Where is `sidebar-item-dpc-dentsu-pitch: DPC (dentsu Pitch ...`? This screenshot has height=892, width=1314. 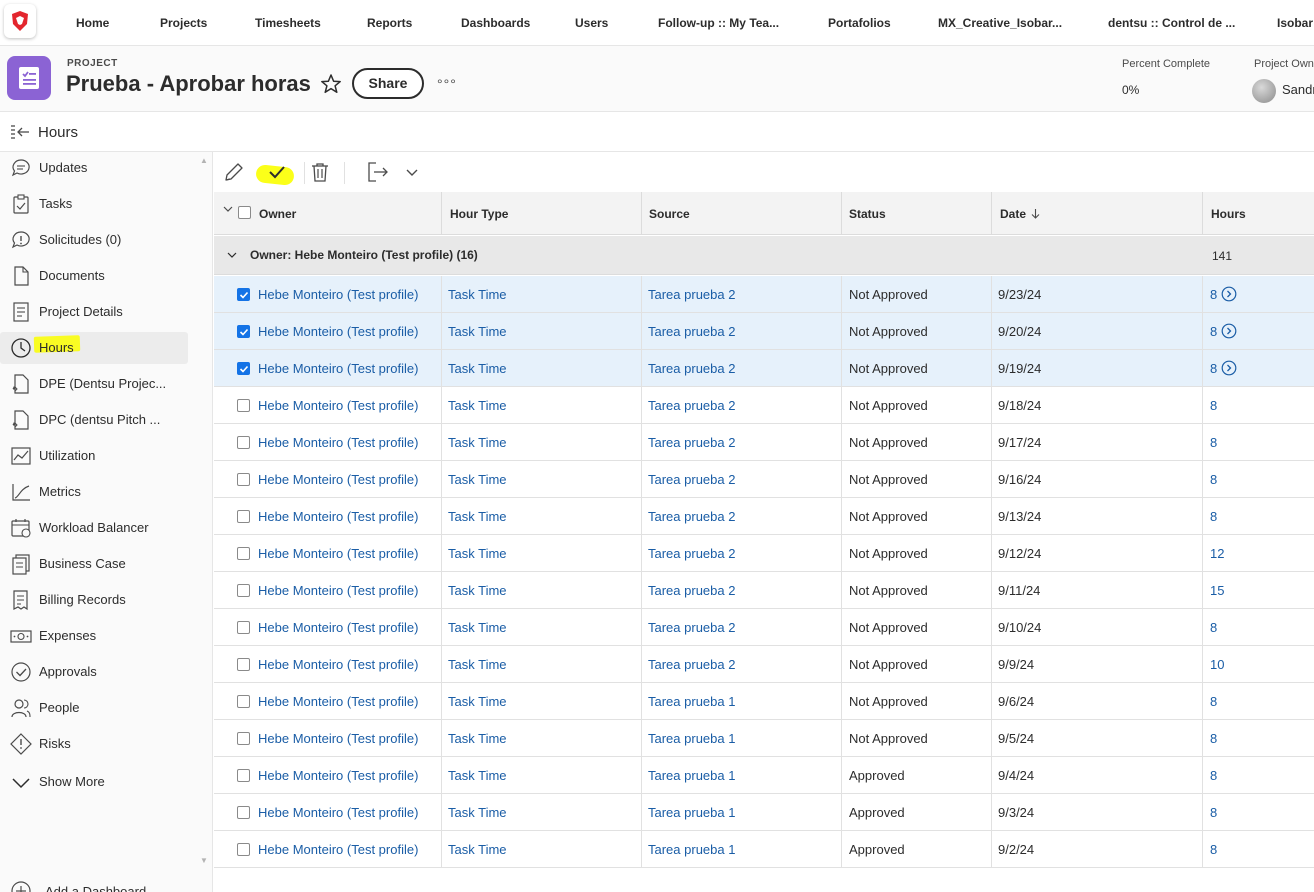
sidebar-item-dpc-dentsu-pitch: DPC (dentsu Pitch ... is located at coordinates (94, 420).